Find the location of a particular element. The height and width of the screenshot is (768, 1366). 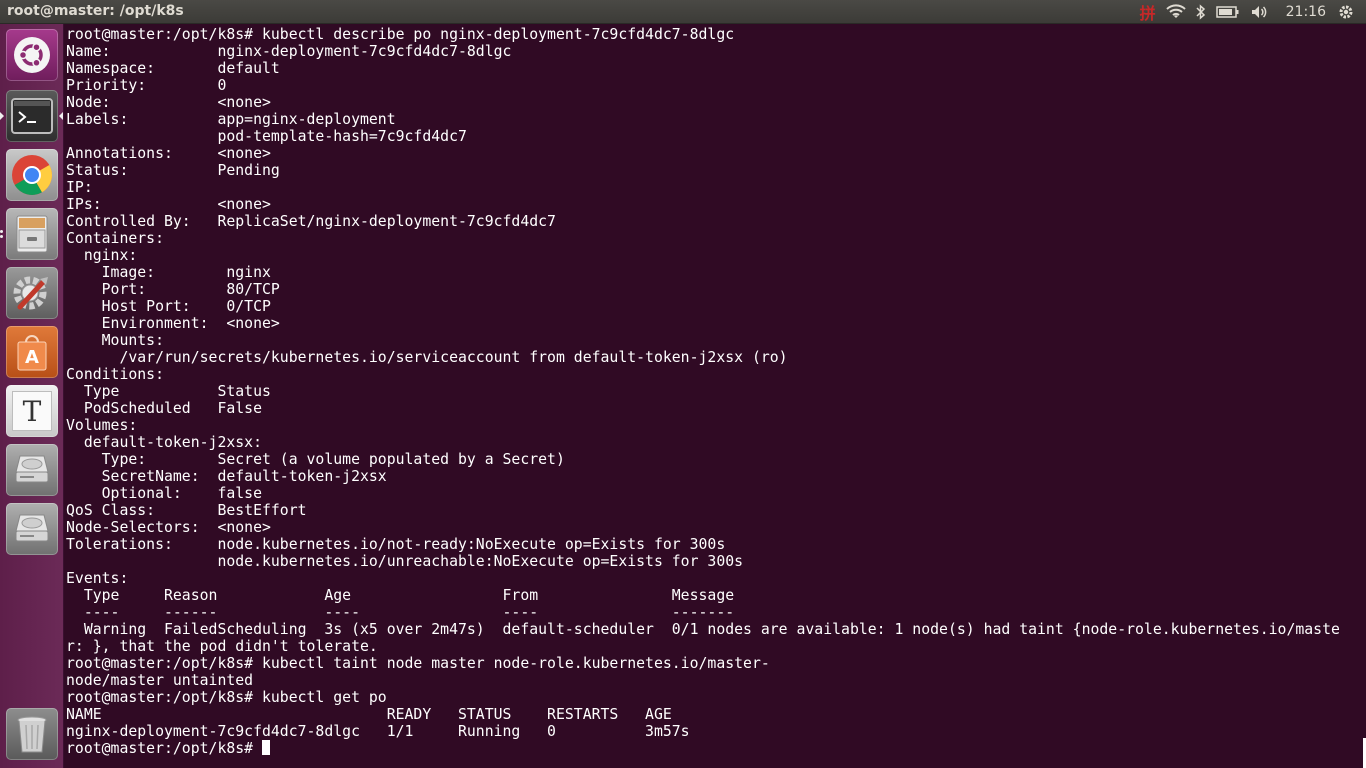

terminal-line: Environment: <none> is located at coordinates (173, 323).